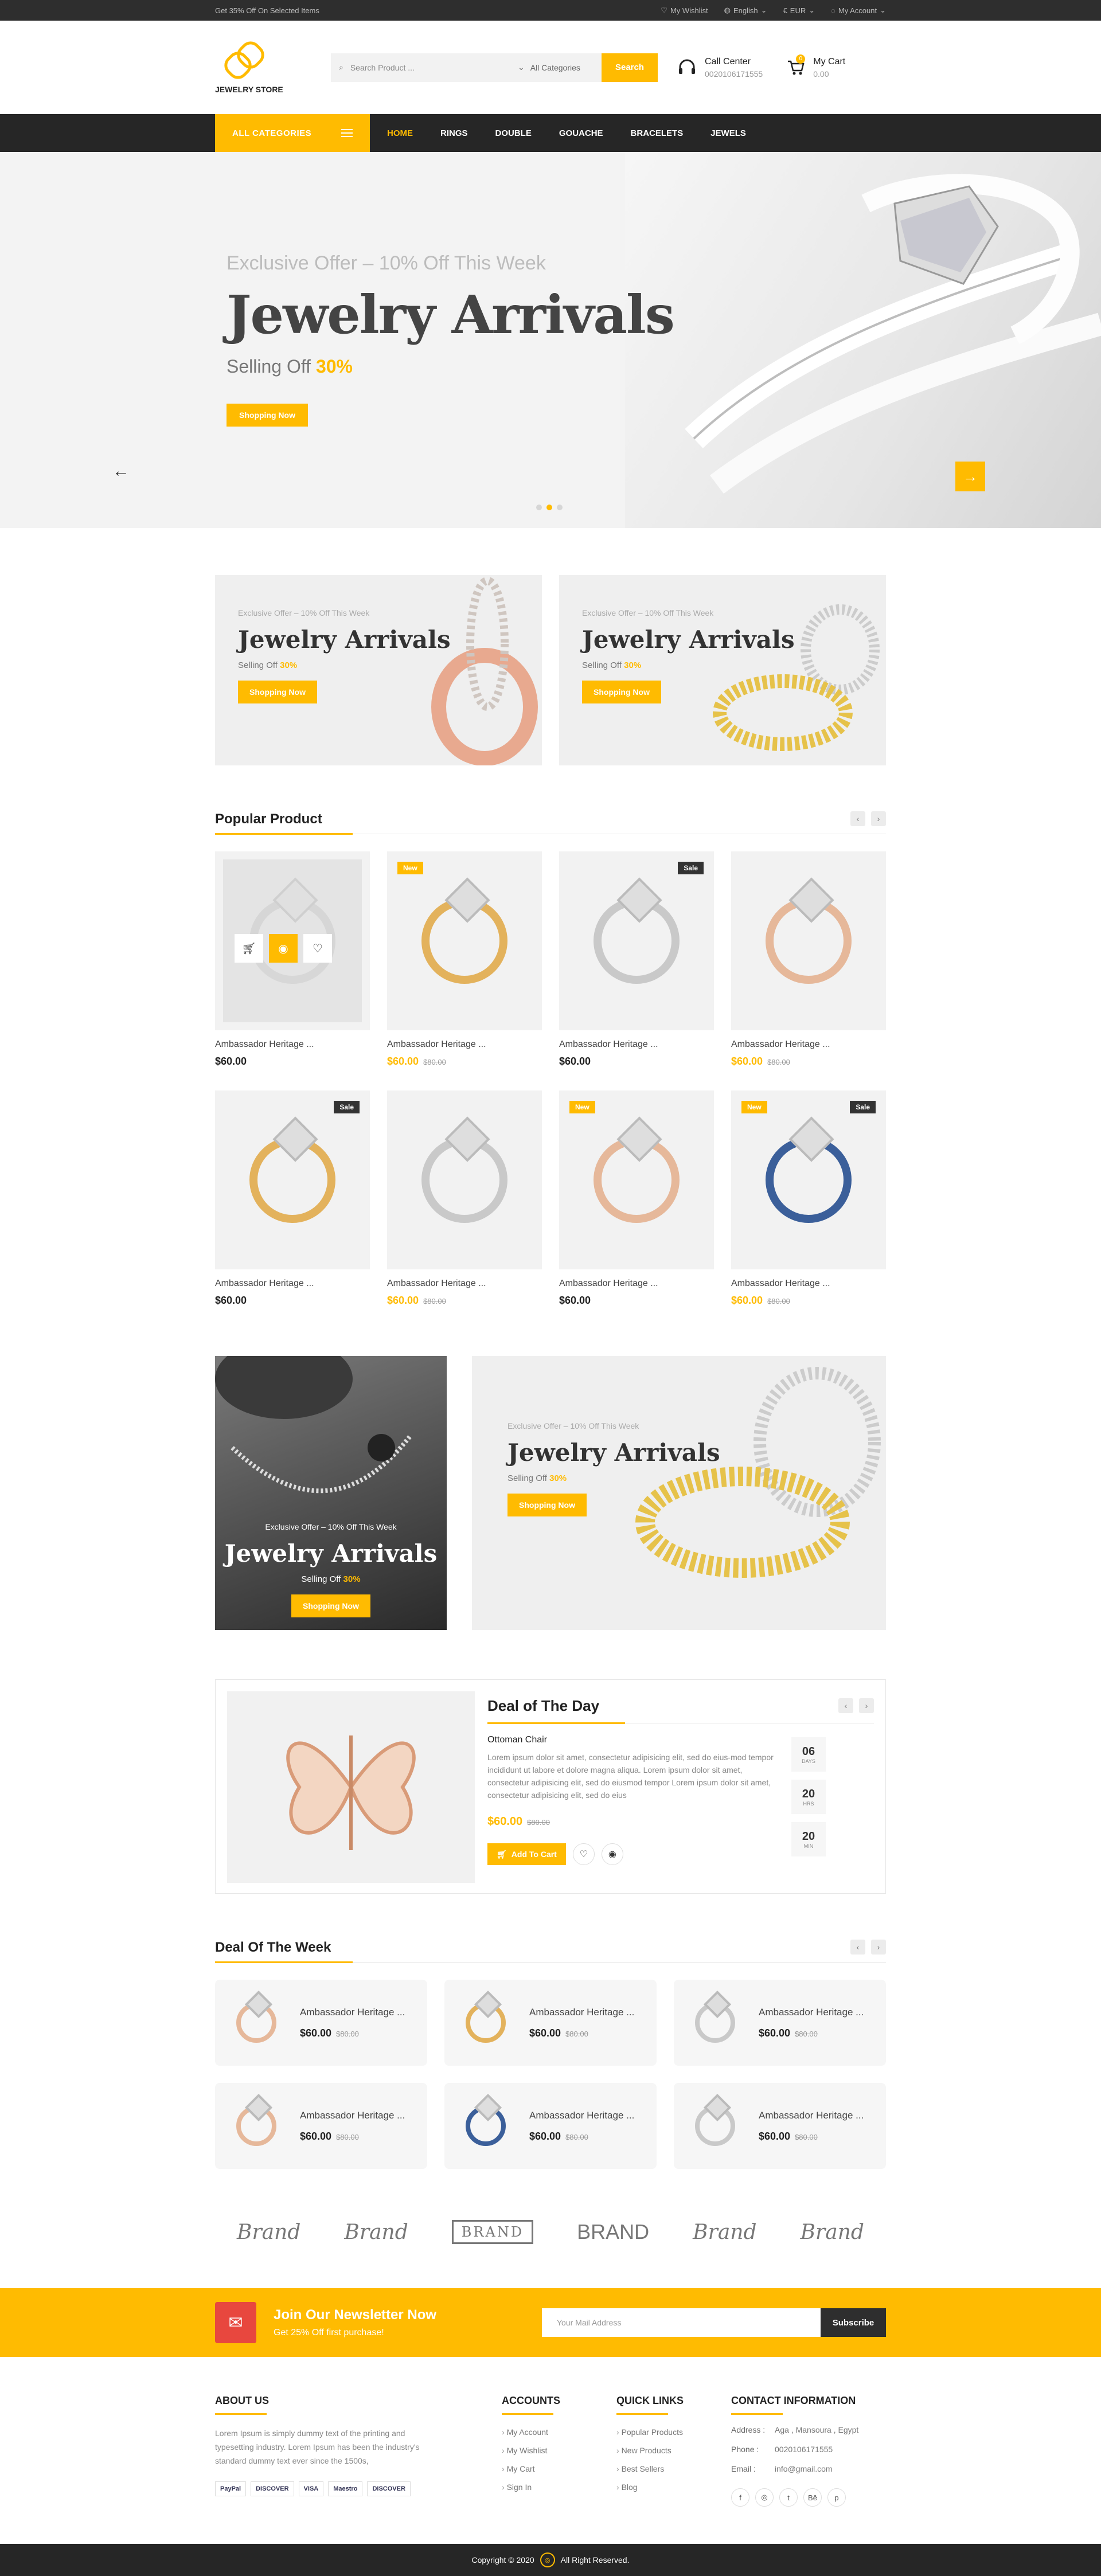 This screenshot has height=2576, width=1101. Describe the element at coordinates (549, 507) in the screenshot. I see `slider-dot-active` at that location.